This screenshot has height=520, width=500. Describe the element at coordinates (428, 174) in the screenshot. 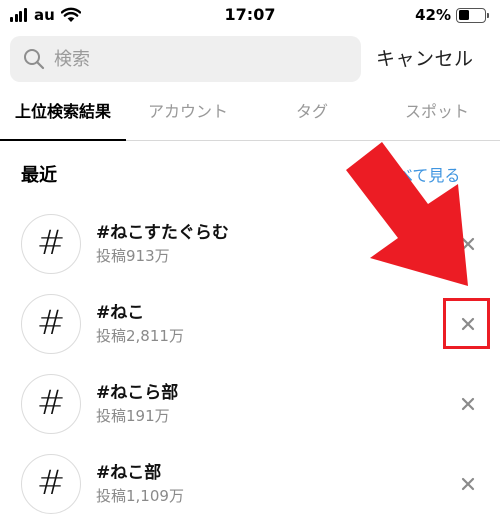

I see `see-all-link: べて見る` at that location.